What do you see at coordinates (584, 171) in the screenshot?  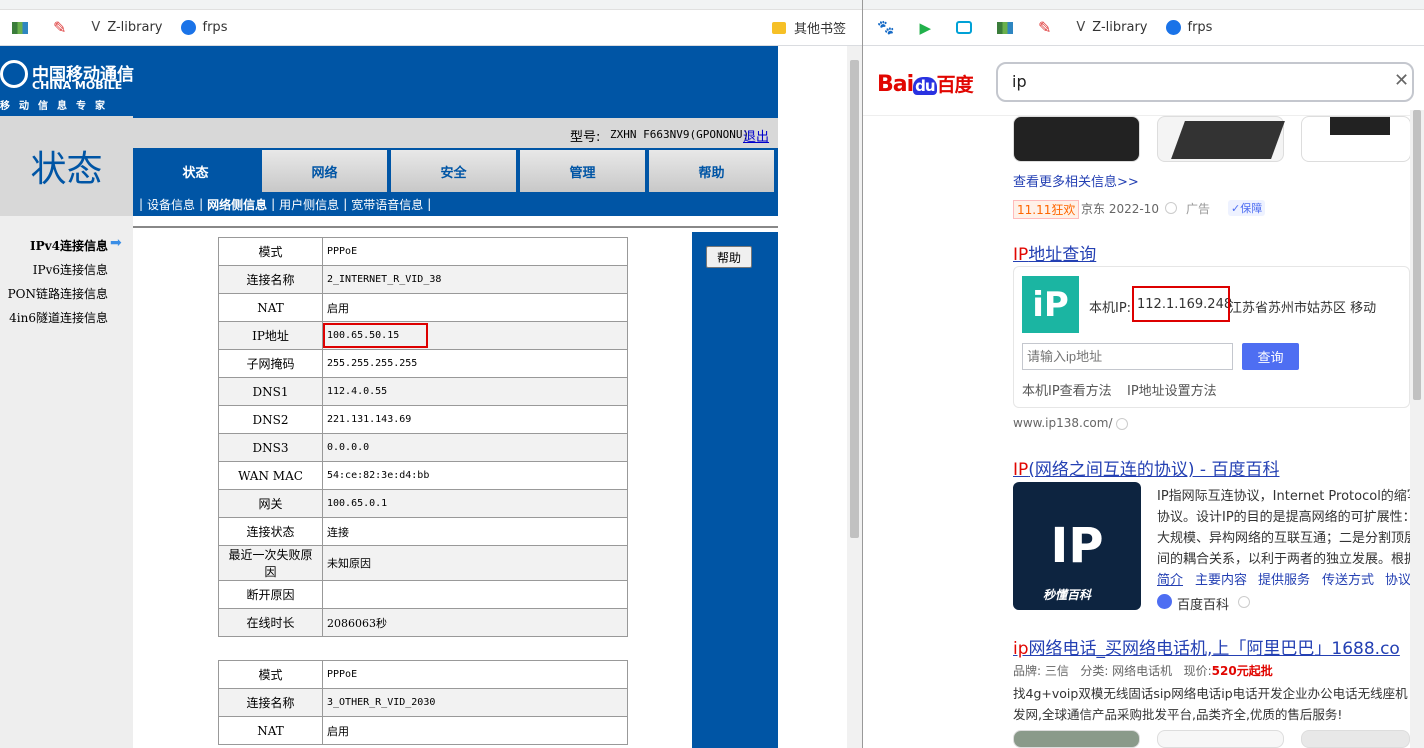 I see `tab-manage: 管理` at bounding box center [584, 171].